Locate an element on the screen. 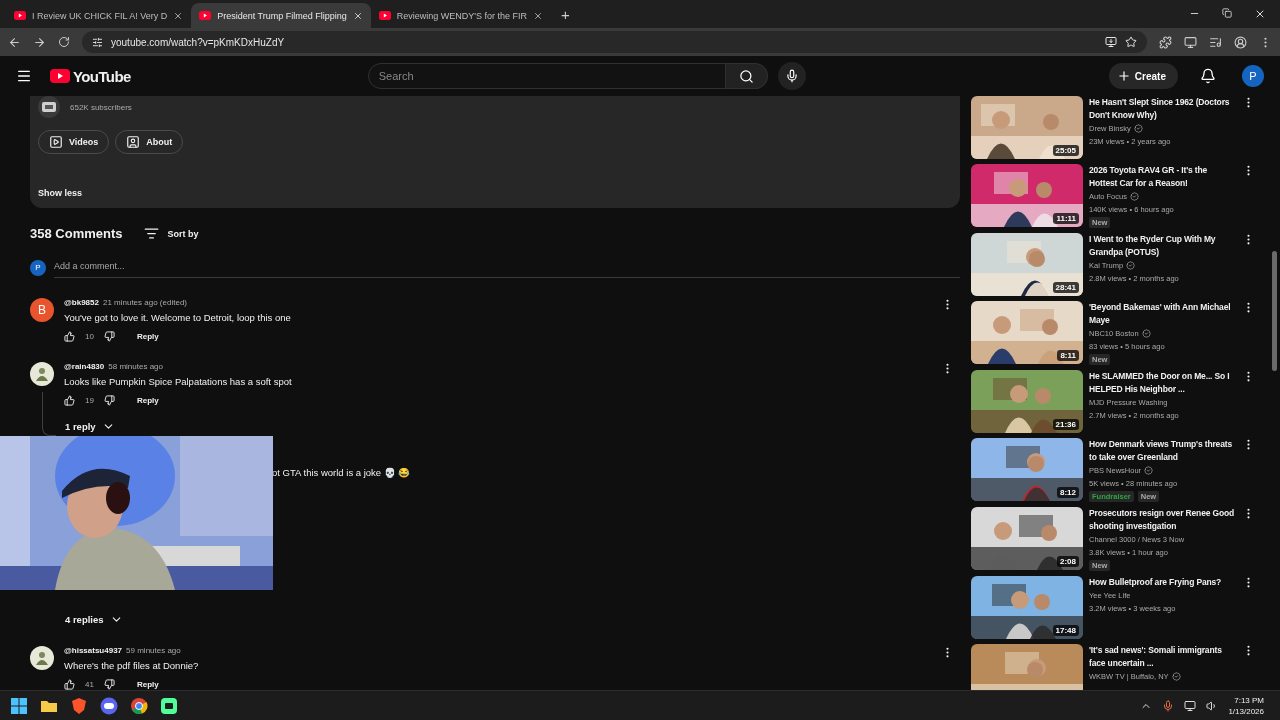 This screenshot has width=1280, height=720. media-icon is located at coordinates (1215, 42).